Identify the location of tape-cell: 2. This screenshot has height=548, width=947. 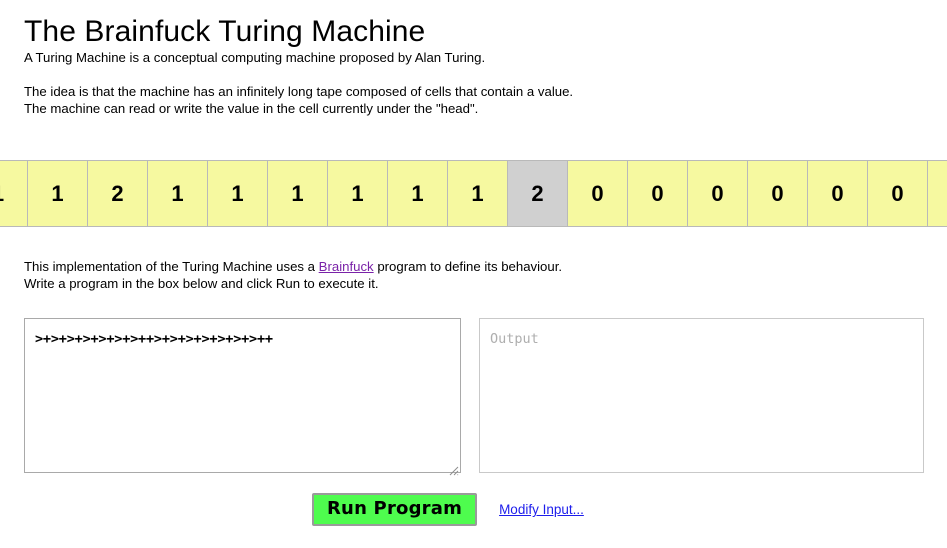
(118, 193).